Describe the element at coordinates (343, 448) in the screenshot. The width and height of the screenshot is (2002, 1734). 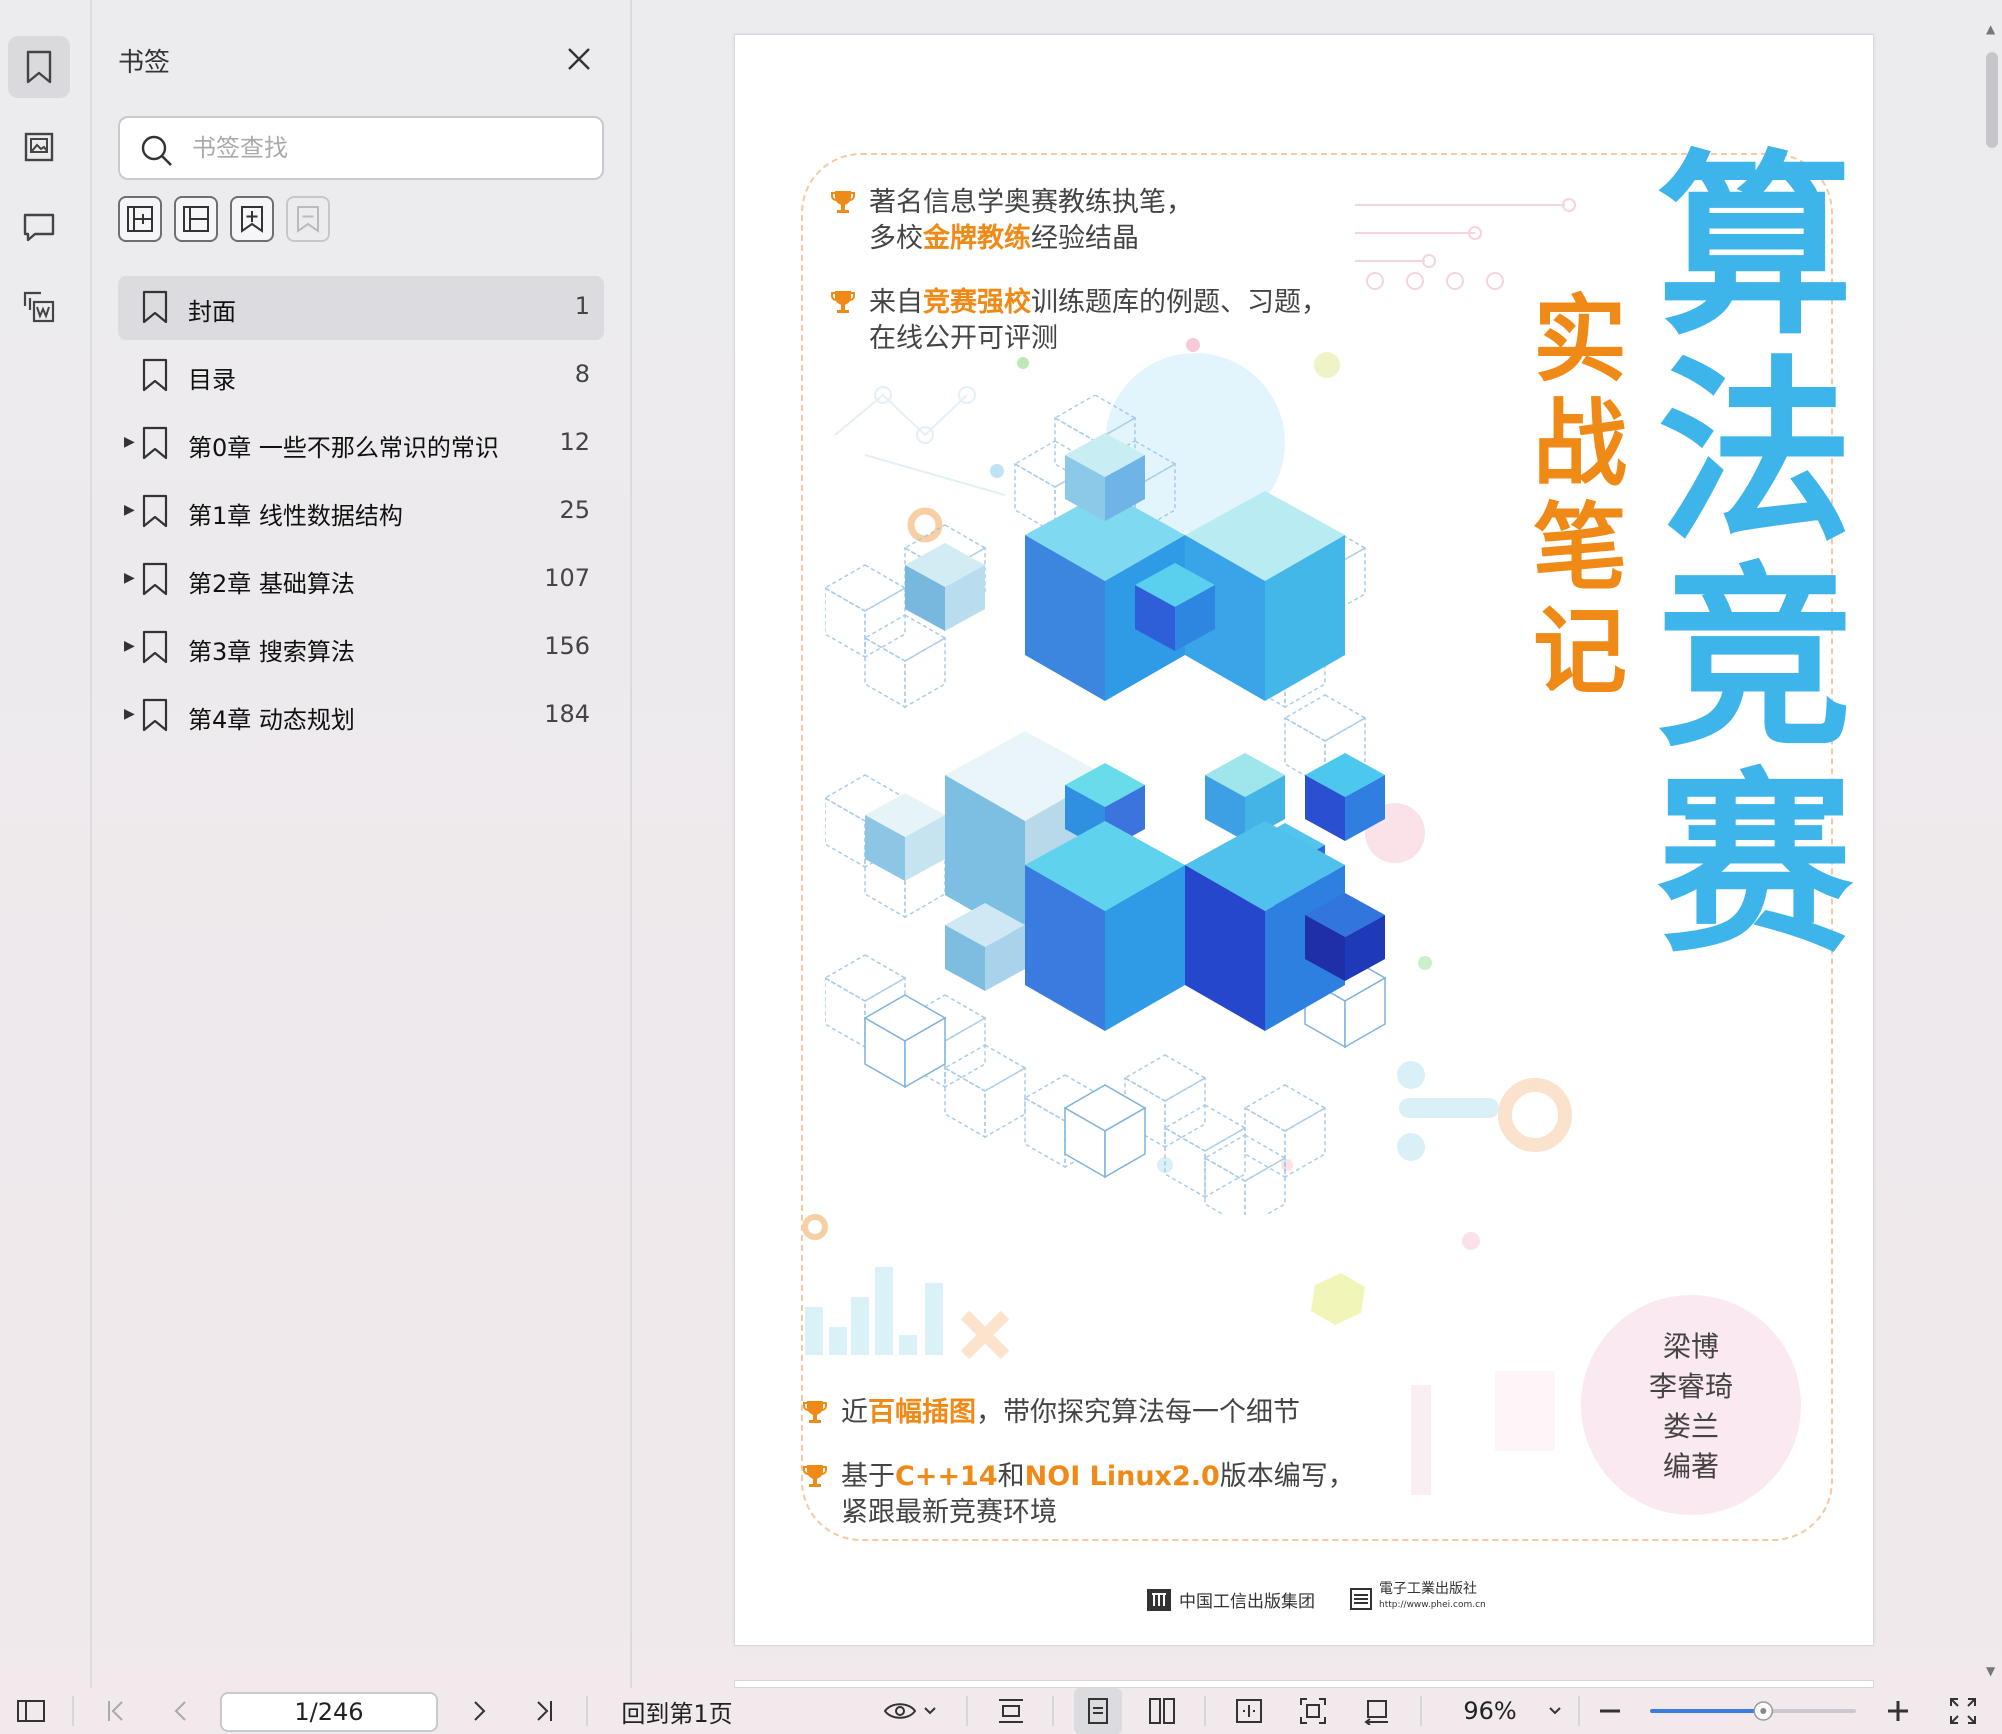
I see `bookmark-label: 第0章 一些不那么常识的常识` at that location.